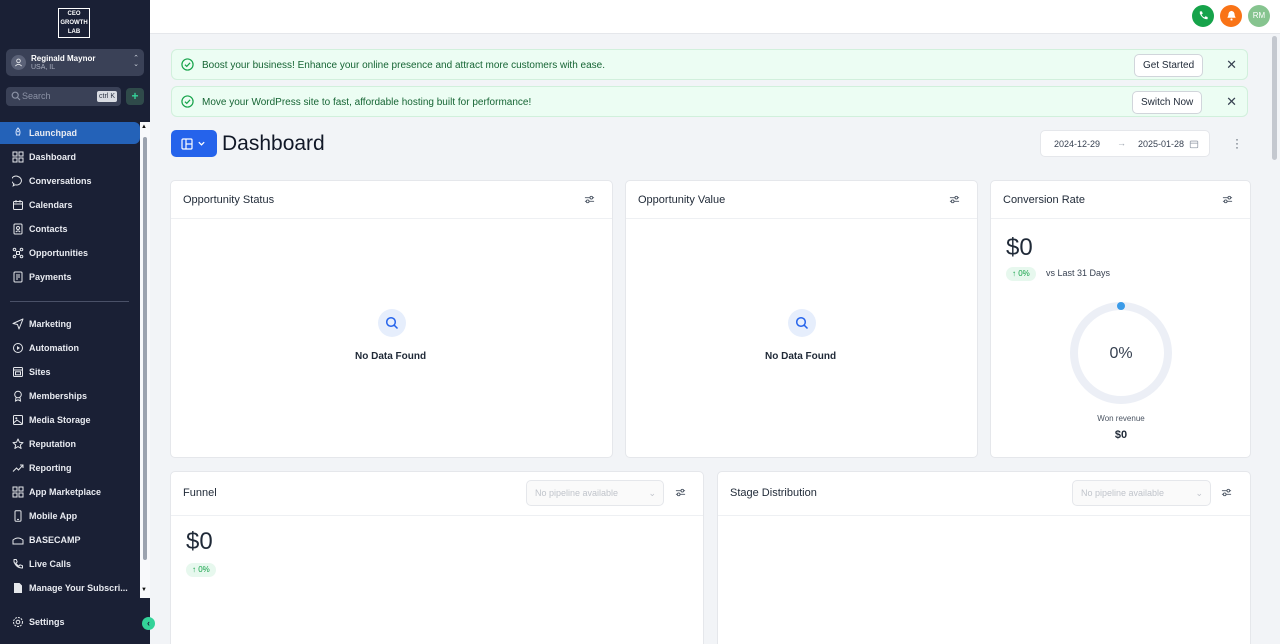 The image size is (1280, 644). What do you see at coordinates (1237, 143) in the screenshot?
I see `more-options-icon: · · ·` at bounding box center [1237, 143].